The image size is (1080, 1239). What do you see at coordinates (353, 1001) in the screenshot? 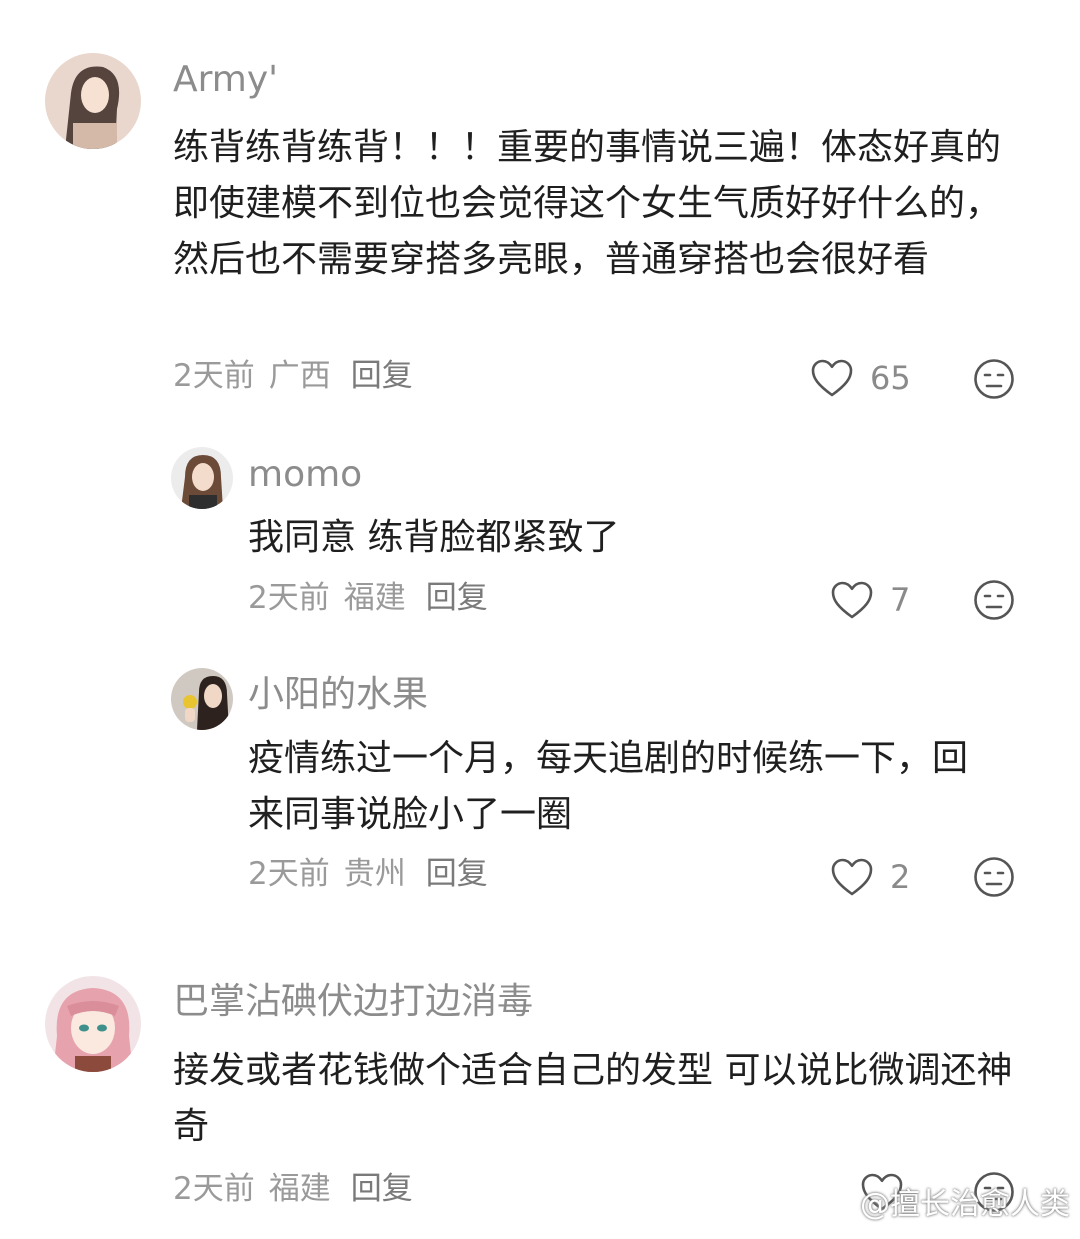
I see `username: 巴掌沾碘伏边打边消毒` at bounding box center [353, 1001].